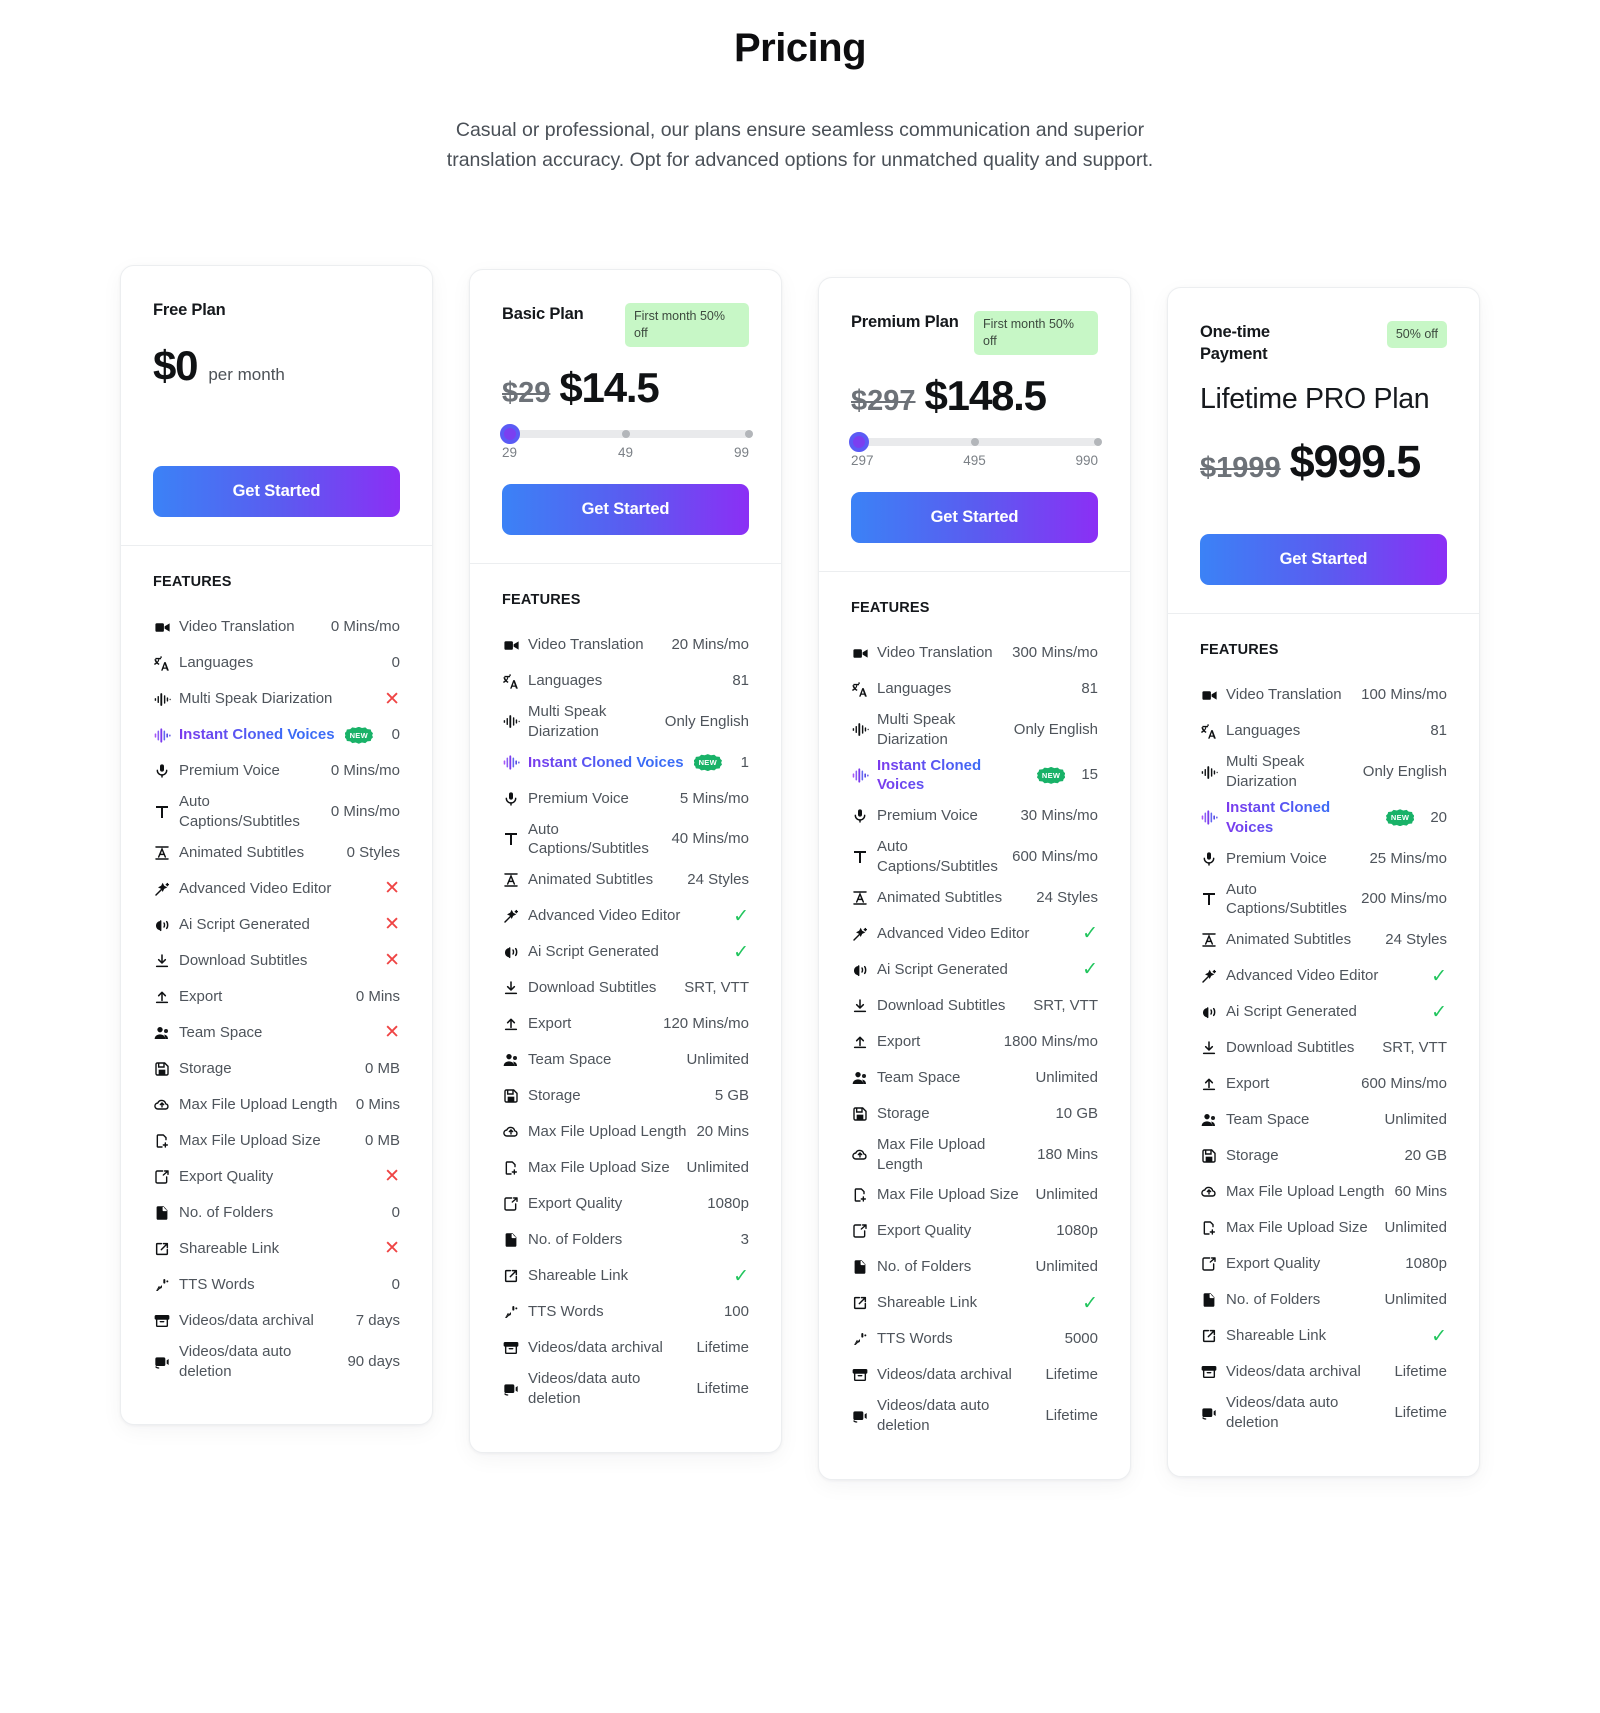 The image size is (1600, 1713). Describe the element at coordinates (718, 880) in the screenshot. I see `feature-value: 24 Styles` at that location.